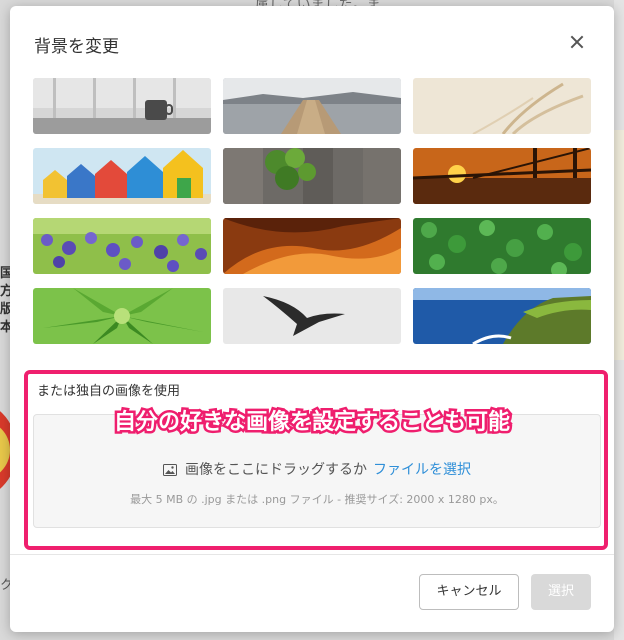 The image size is (624, 640). I want to click on thumb-clover, so click(502, 246).